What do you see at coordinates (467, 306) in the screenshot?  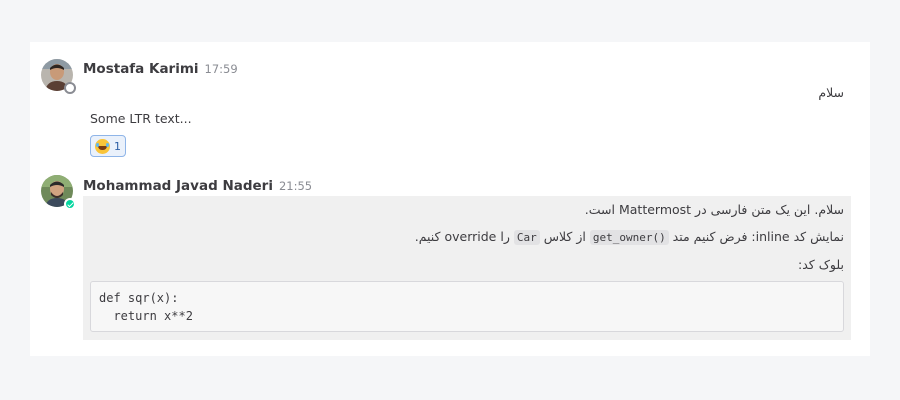 I see `code-block: def sqr(x): return x**2` at bounding box center [467, 306].